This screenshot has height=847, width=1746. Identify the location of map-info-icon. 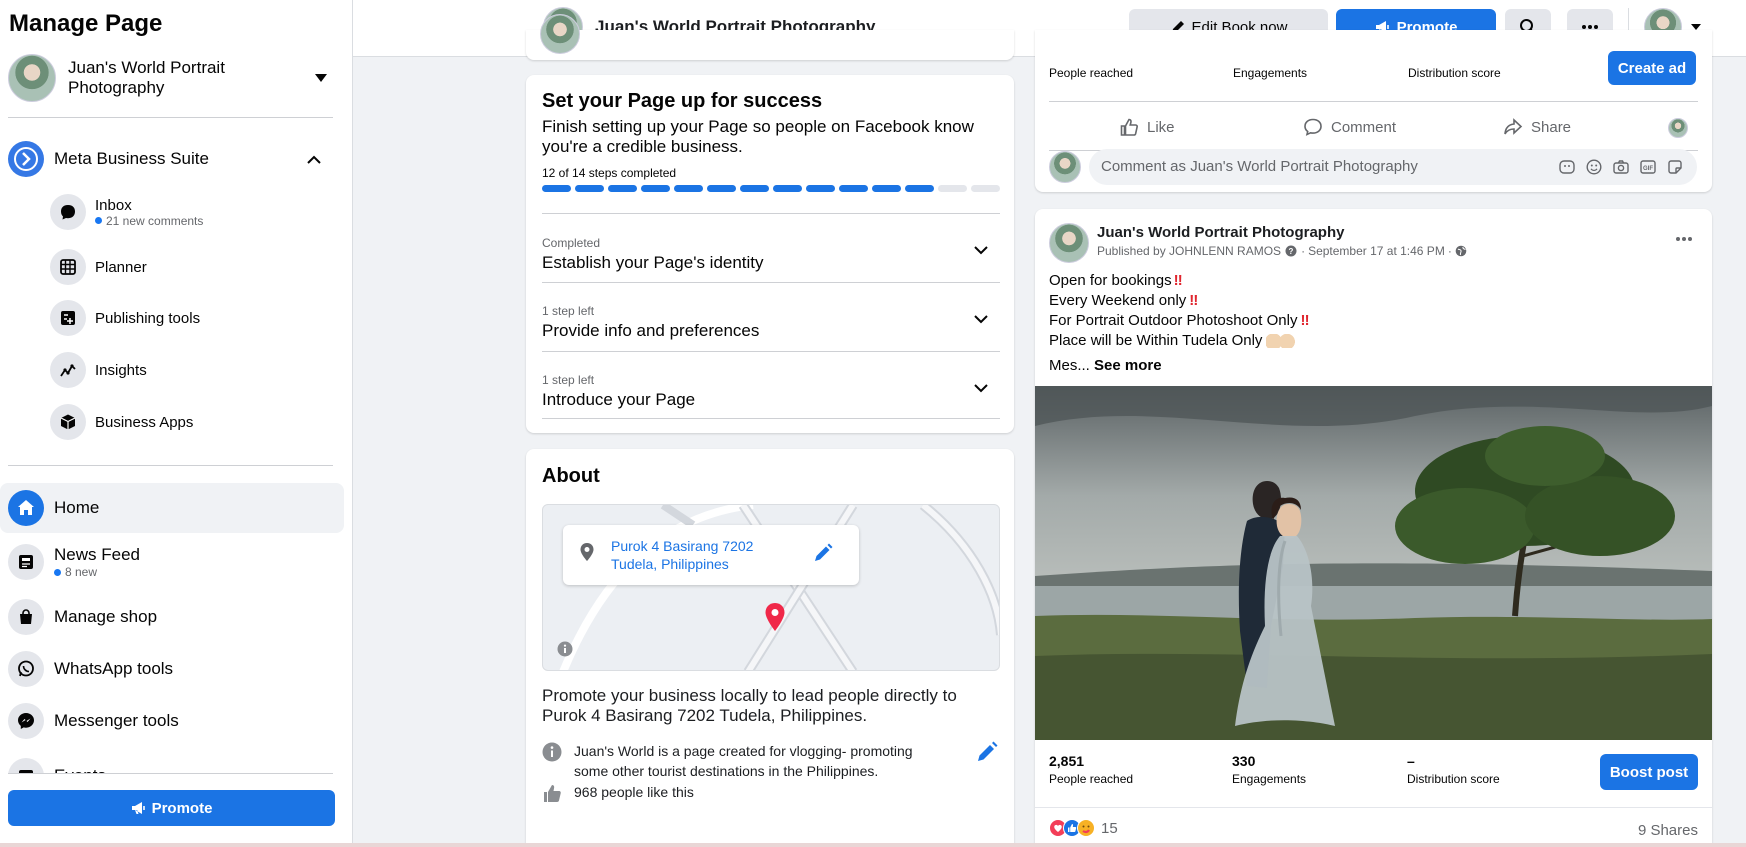
(565, 649).